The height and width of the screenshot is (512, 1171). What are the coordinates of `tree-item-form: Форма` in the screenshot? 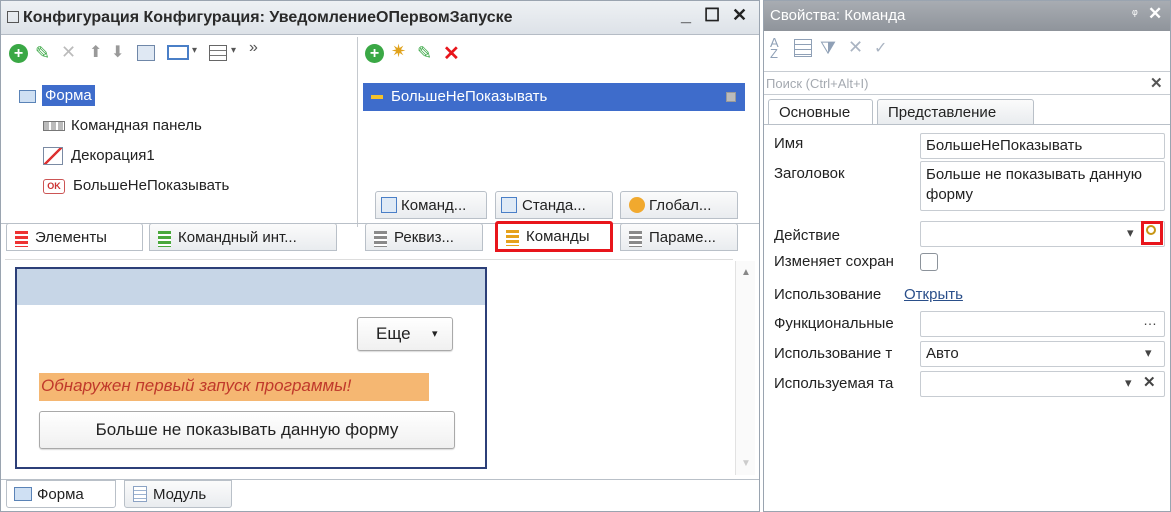 It's located at (57, 100).